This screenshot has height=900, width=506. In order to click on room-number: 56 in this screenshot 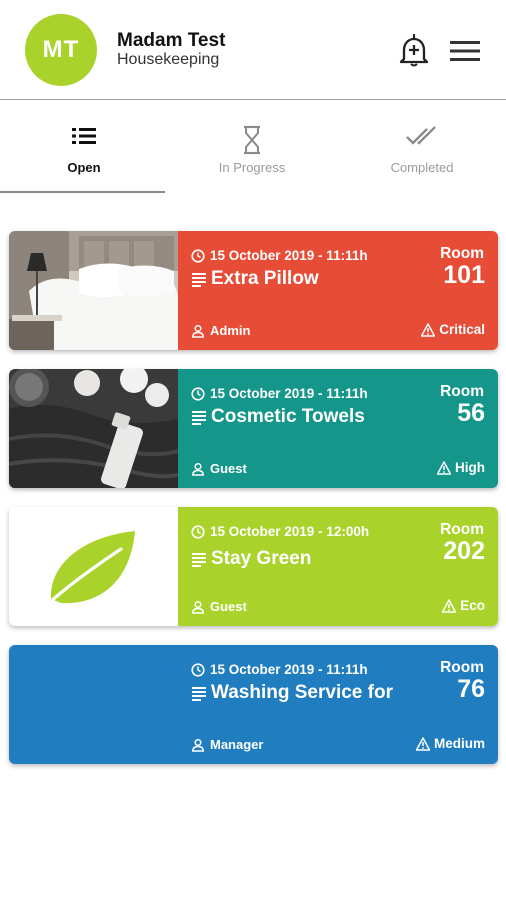, I will do `click(471, 413)`.